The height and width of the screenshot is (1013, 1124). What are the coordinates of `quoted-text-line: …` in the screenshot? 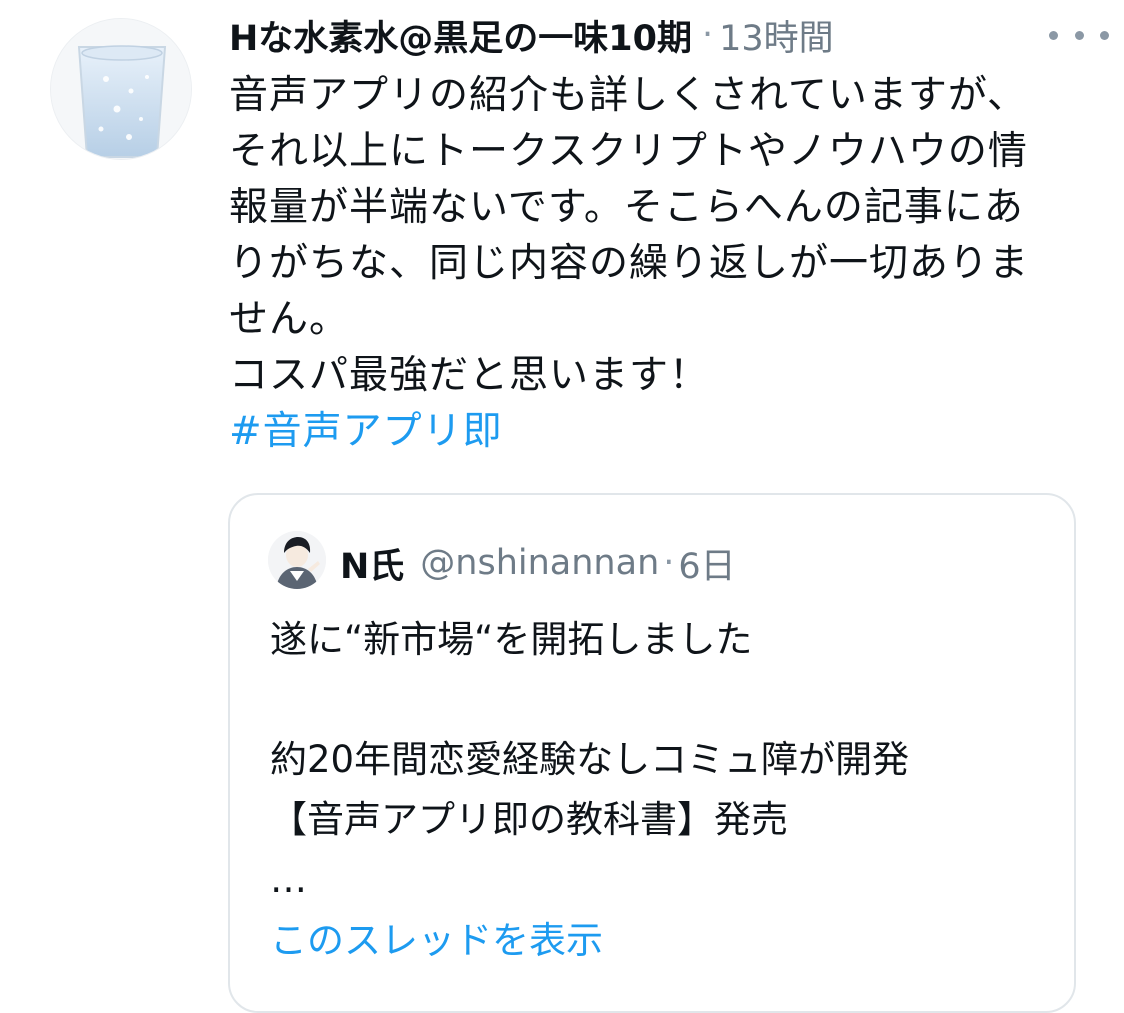 It's located at (288, 879).